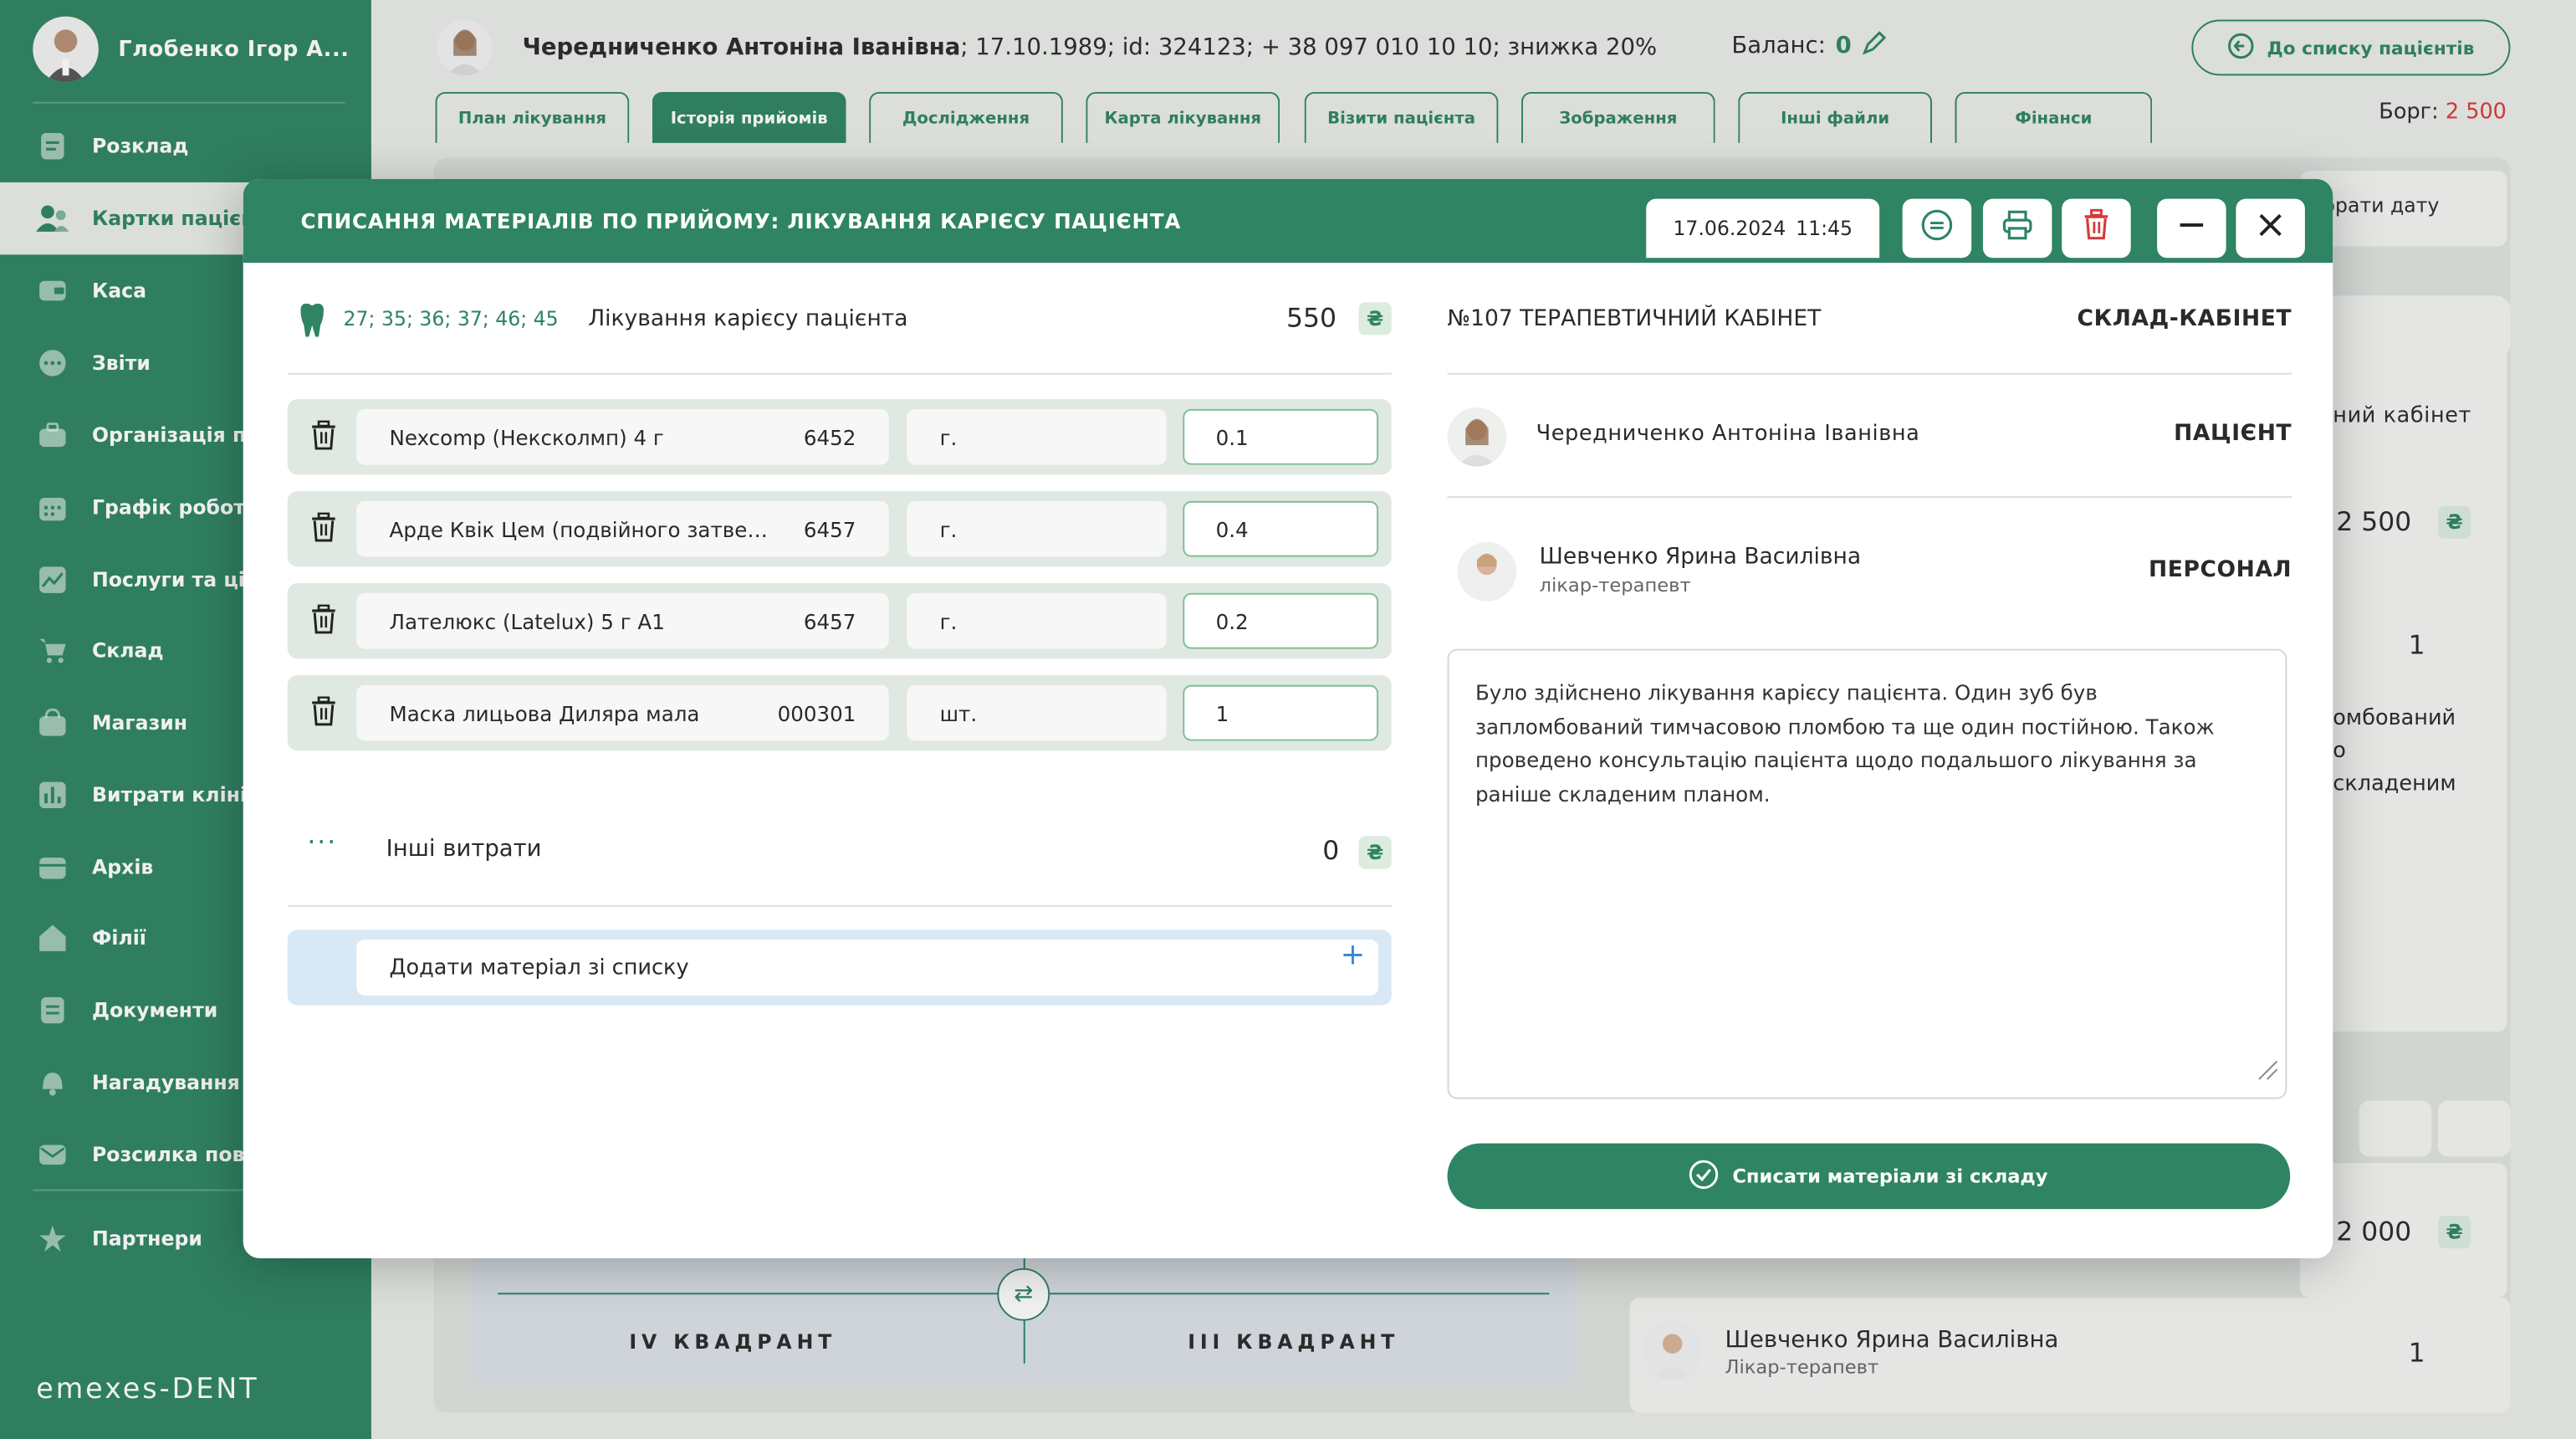  I want to click on staff-label: ПЕРСОНАЛ, so click(2220, 570).